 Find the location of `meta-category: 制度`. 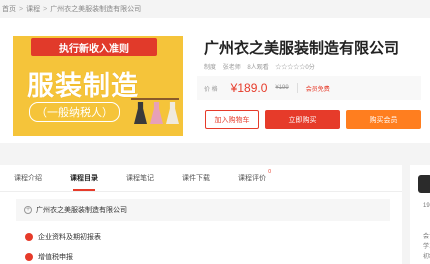

meta-category: 制度 is located at coordinates (210, 68).